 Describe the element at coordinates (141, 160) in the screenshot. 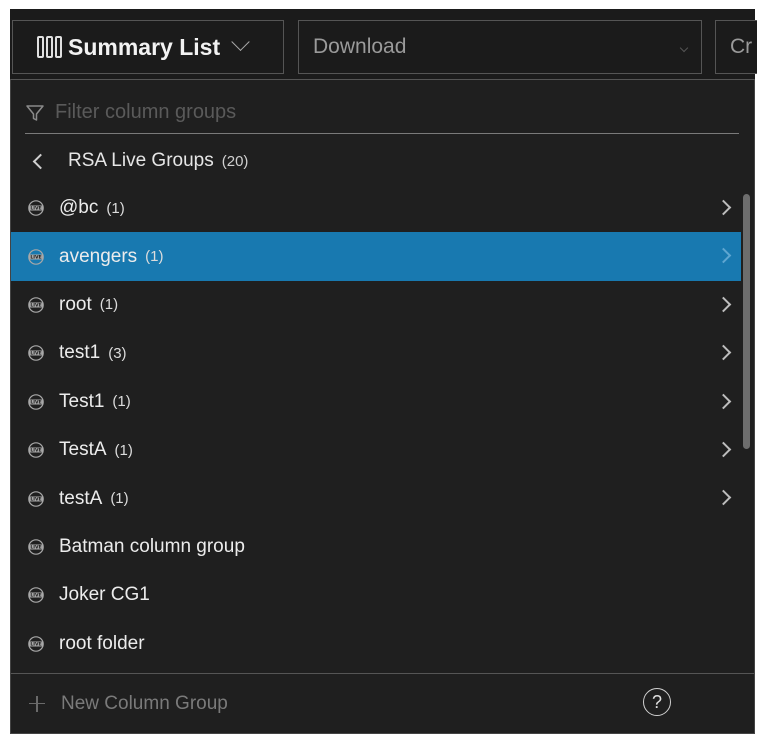

I see `group-title: RSA Live Groups` at that location.